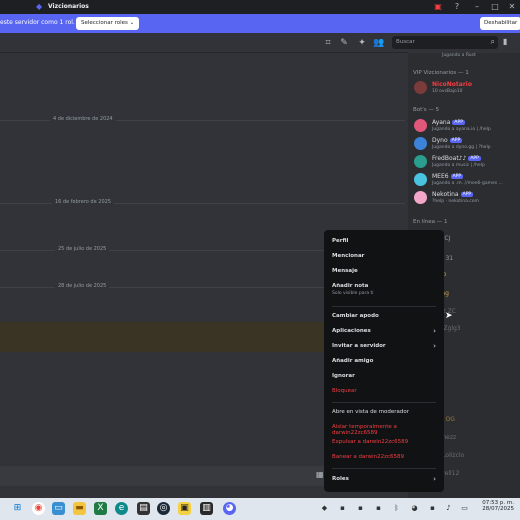 The height and width of the screenshot is (520, 520). What do you see at coordinates (206, 508) in the screenshot?
I see `app-icon: ▥` at bounding box center [206, 508].